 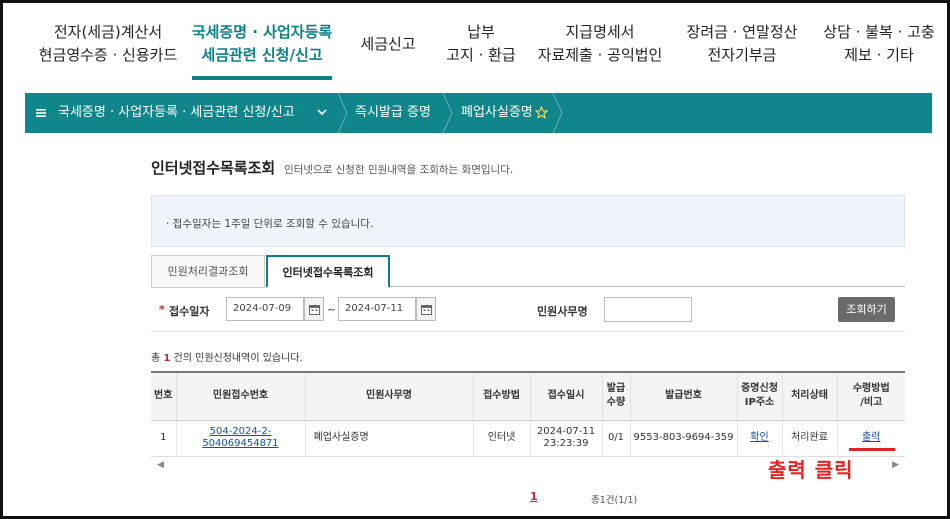 I want to click on date-to-input: 2024-07-11, so click(x=377, y=309).